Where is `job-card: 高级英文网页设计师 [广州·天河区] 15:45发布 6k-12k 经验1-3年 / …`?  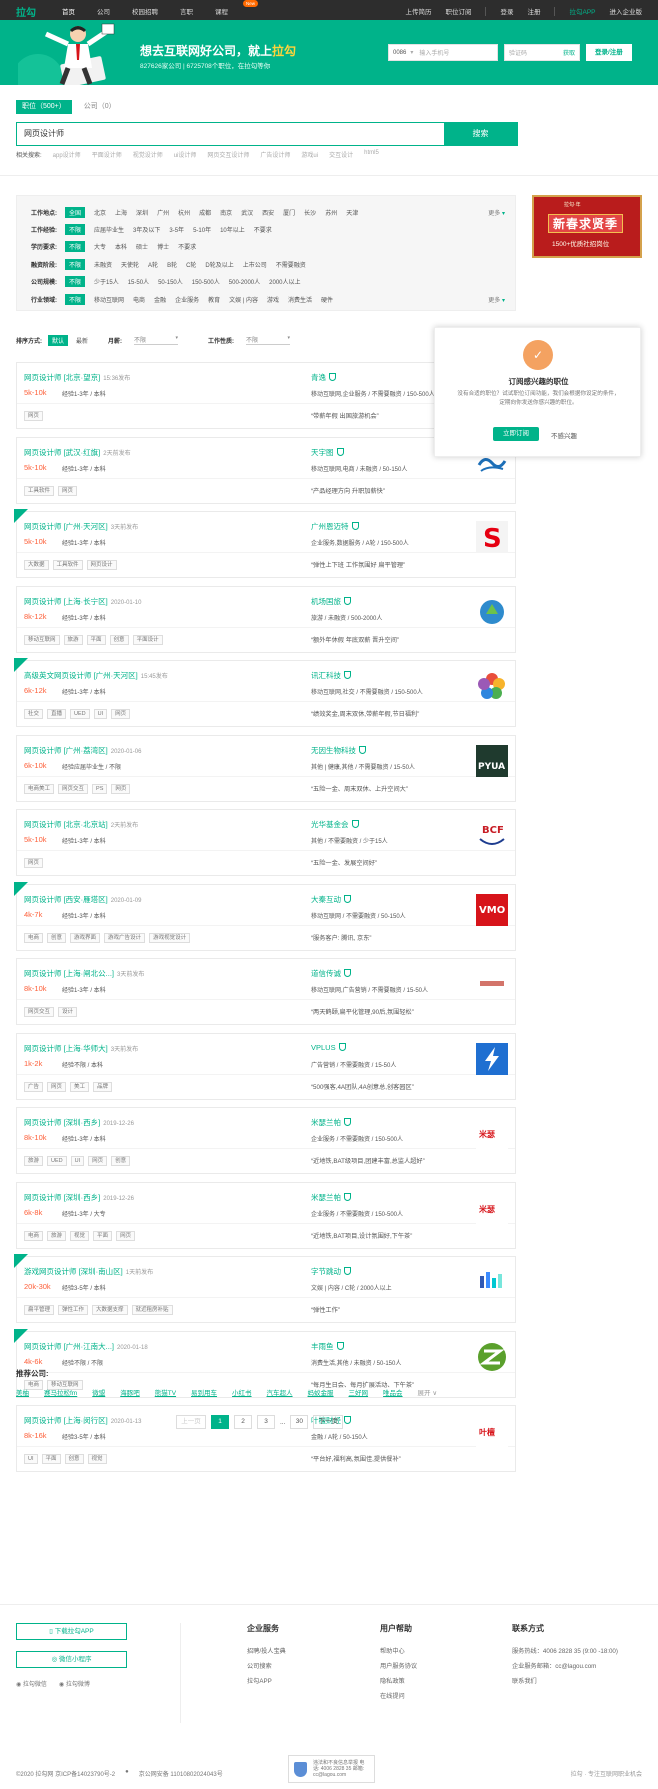 job-card: 高级英文网页设计师 [广州·天河区] 15:45发布 6k-12k 经验1-3年 / … is located at coordinates (265, 692).